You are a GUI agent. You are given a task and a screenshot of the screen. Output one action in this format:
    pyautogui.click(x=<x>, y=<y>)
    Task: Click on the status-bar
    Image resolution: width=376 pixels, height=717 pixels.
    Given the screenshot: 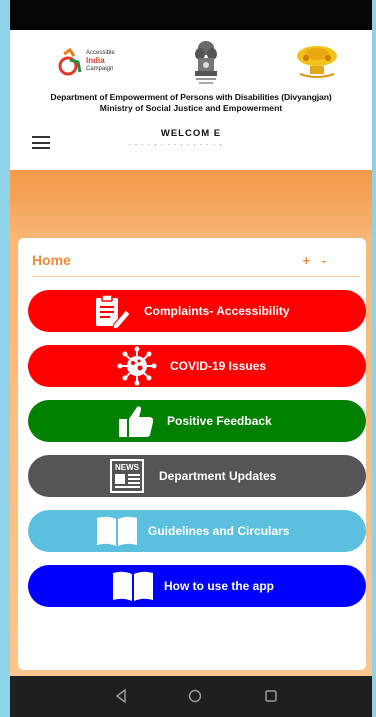 What is the action you would take?
    pyautogui.click(x=191, y=15)
    